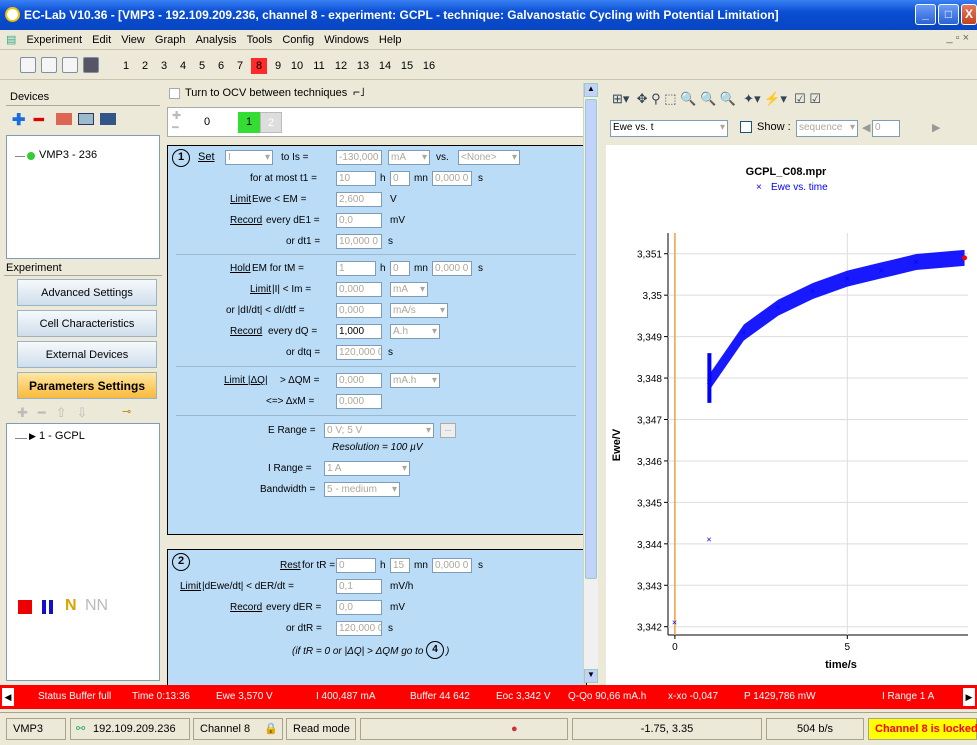  What do you see at coordinates (400, 178) in the screenshot?
I see `t1-minutes-input: 0` at bounding box center [400, 178].